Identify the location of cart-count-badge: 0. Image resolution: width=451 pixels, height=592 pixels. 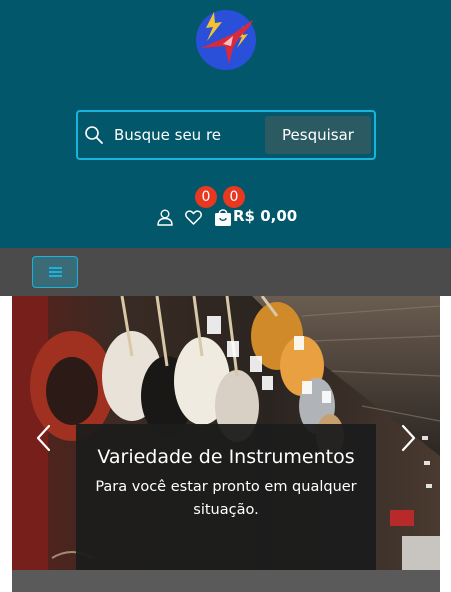
(234, 197).